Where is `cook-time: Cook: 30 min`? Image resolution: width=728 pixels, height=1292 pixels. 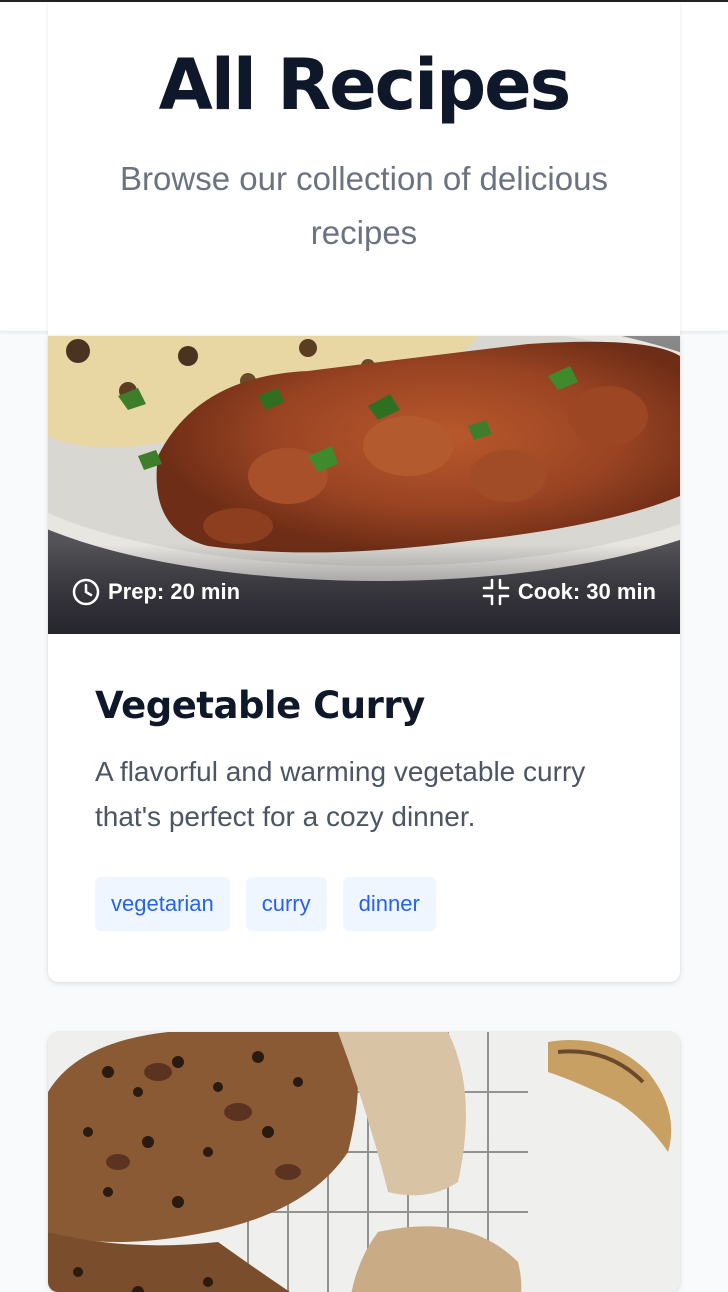 cook-time: Cook: 30 min is located at coordinates (569, 592).